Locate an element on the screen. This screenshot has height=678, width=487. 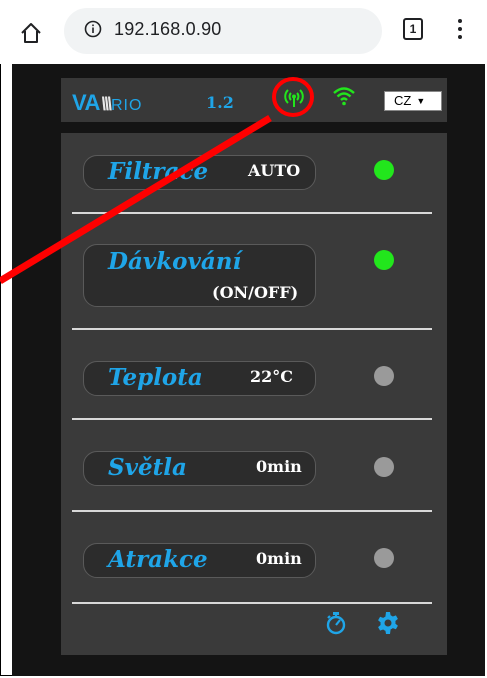
browser-toolbar: 192.168.0.90 1 is located at coordinates (243, 32).